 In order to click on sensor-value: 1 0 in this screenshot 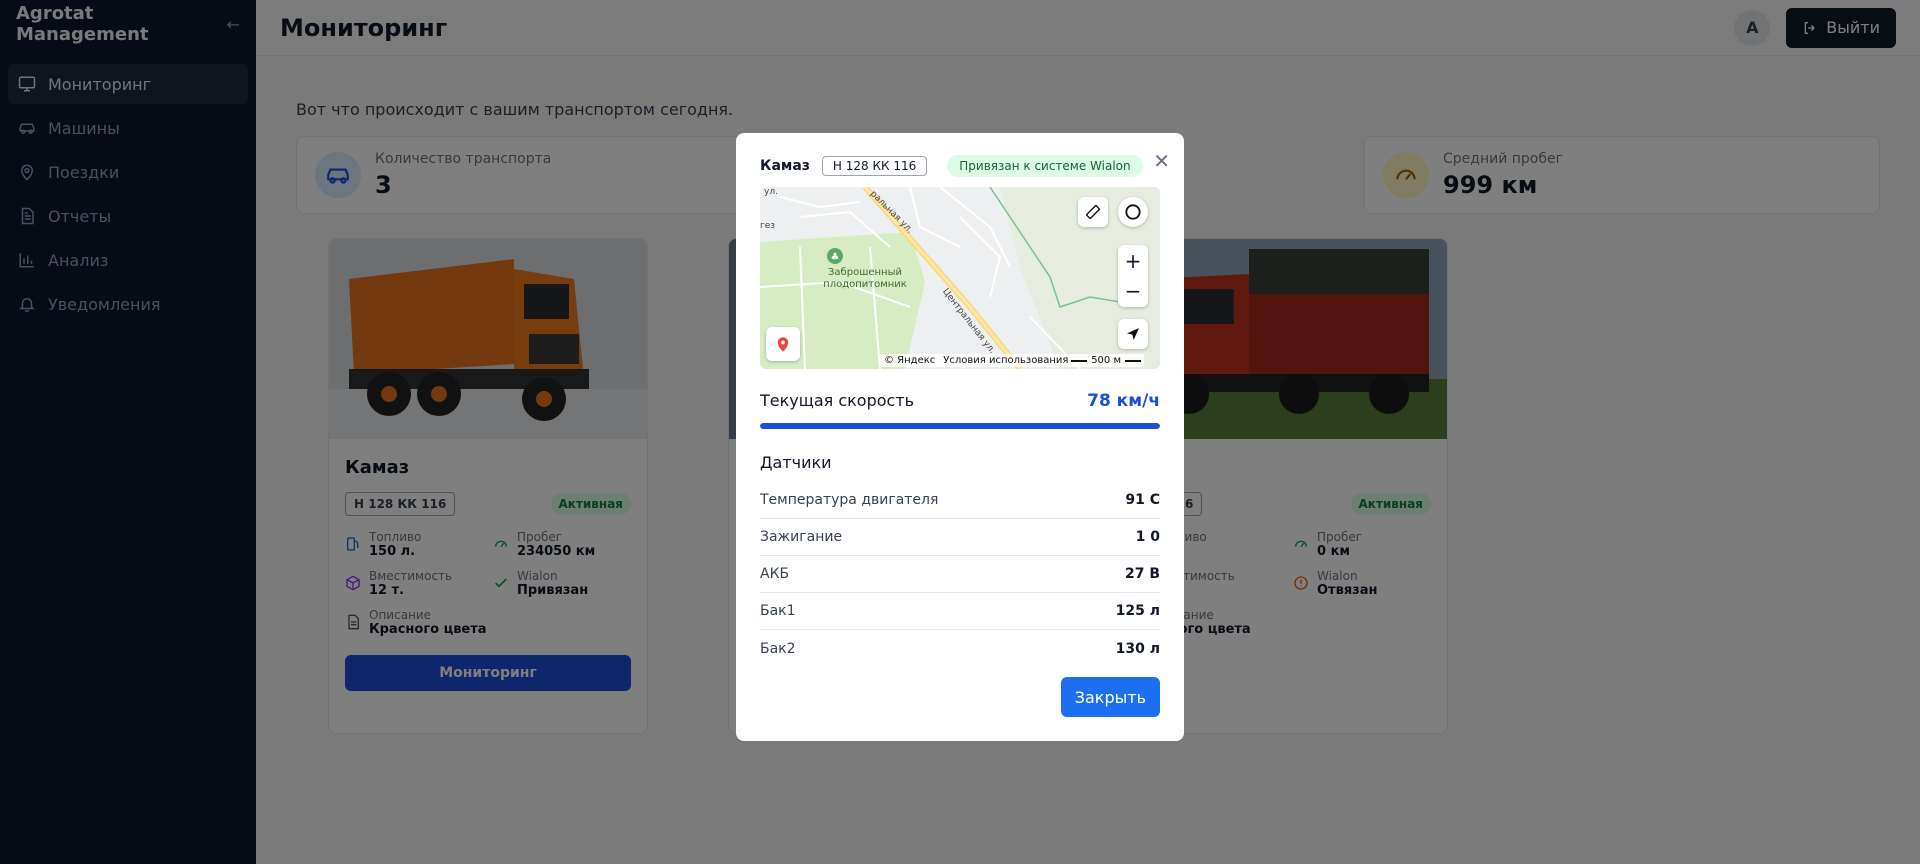, I will do `click(1147, 537)`.